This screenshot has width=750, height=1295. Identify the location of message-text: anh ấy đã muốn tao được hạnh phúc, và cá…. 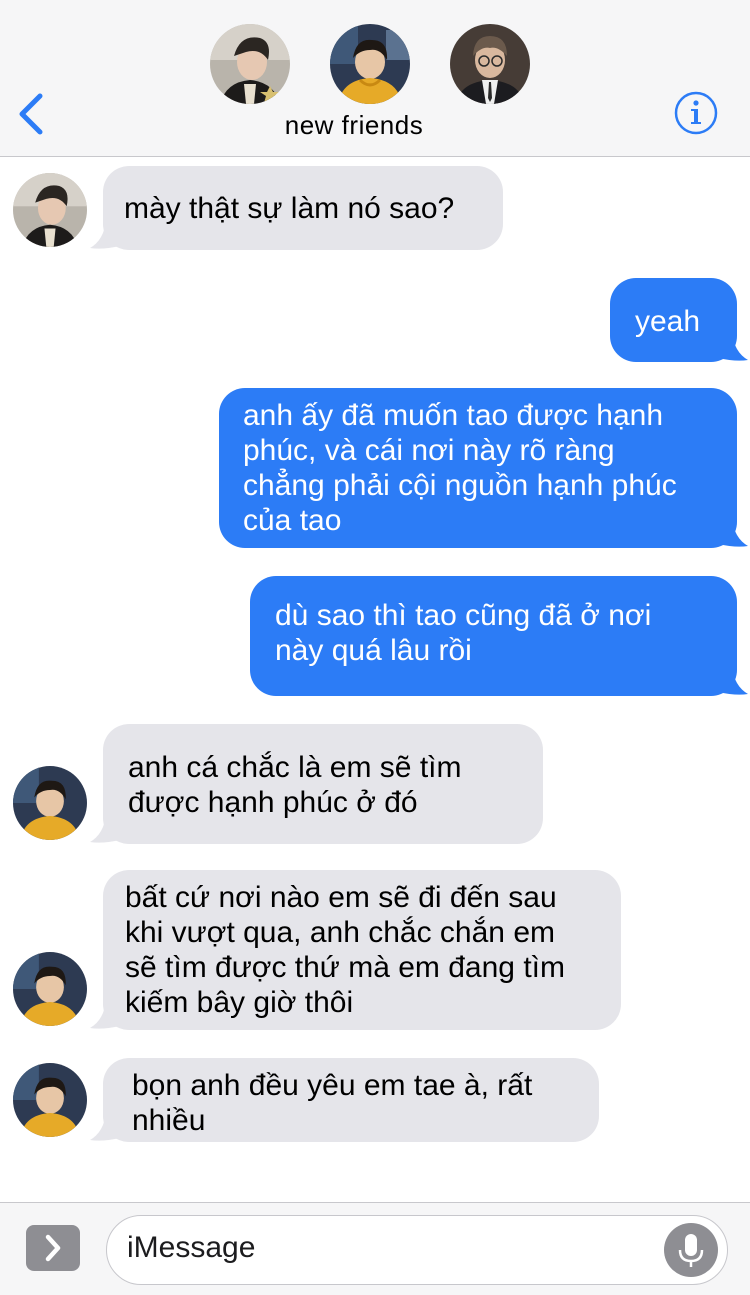
(460, 468).